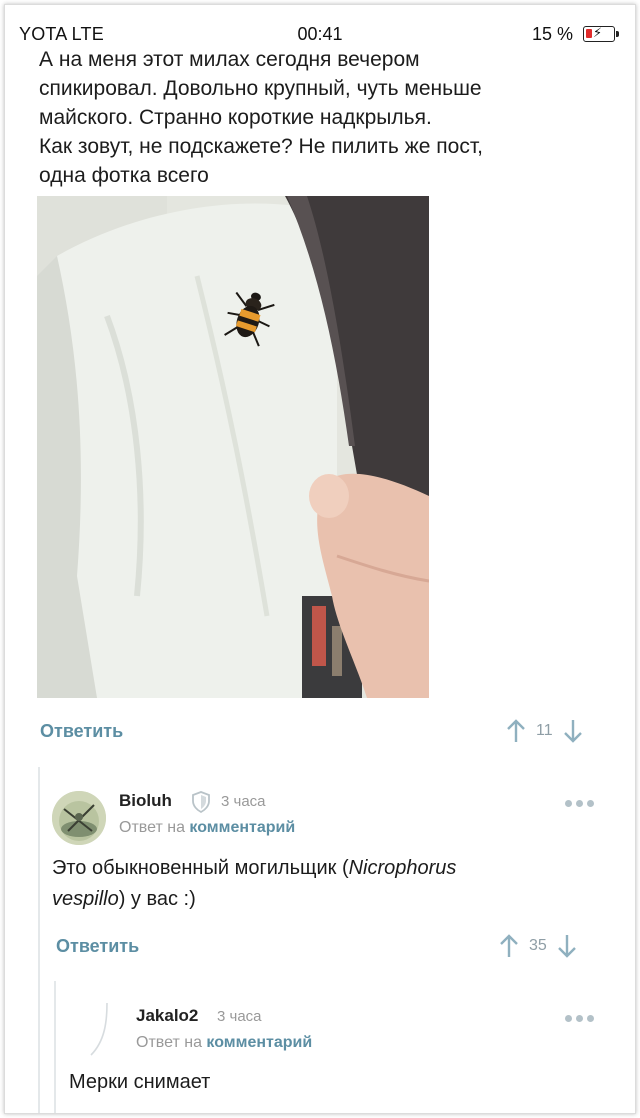 The image size is (640, 1118). I want to click on post-line: одна фотка всего, so click(124, 175).